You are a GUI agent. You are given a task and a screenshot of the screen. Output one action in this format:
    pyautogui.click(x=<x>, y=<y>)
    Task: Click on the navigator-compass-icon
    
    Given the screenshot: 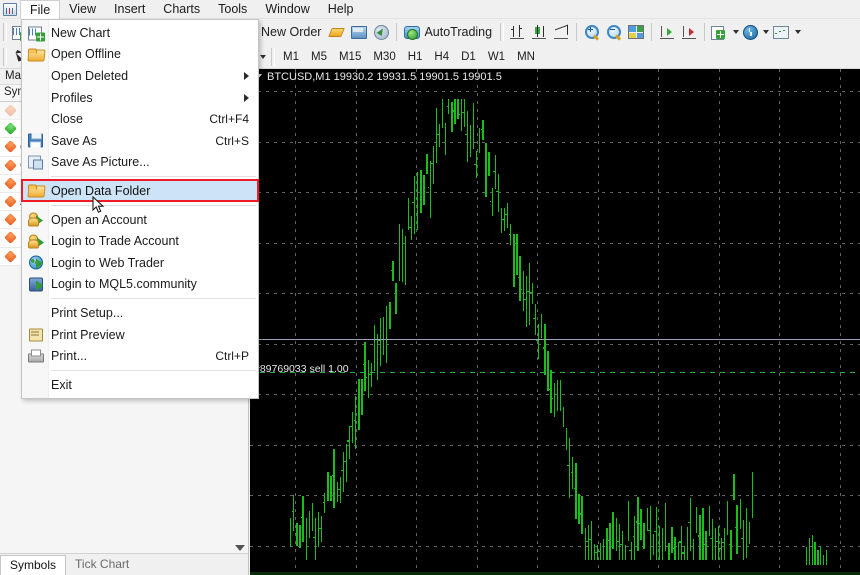 What is the action you would take?
    pyautogui.click(x=381, y=32)
    